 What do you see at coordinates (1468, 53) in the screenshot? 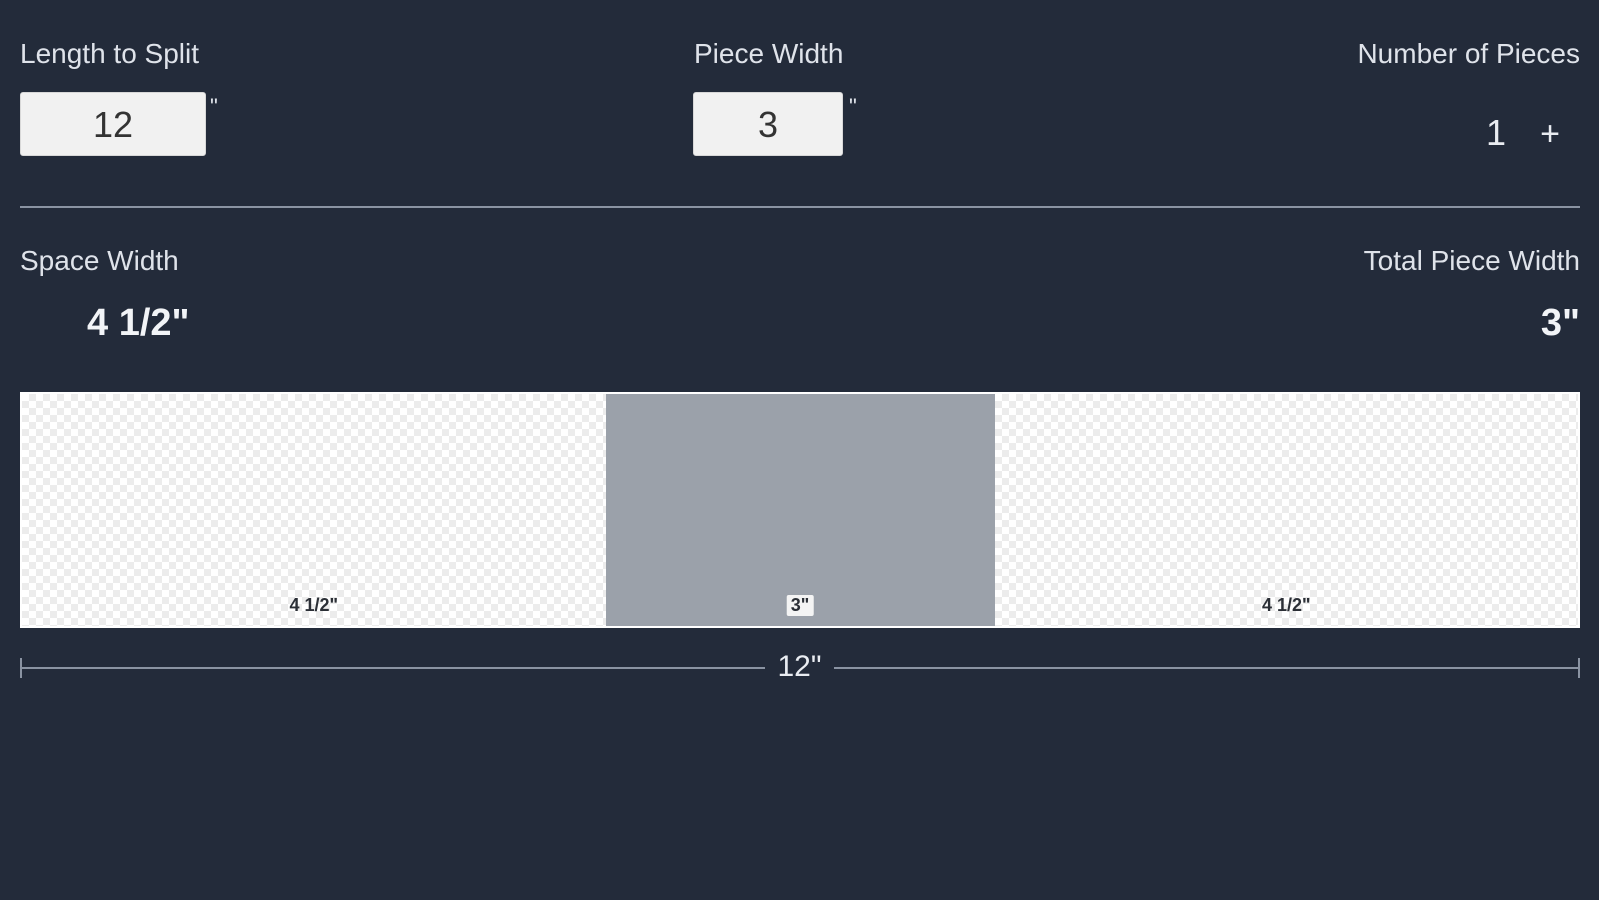
I see `number-of-pieces-label: Number of Pieces` at bounding box center [1468, 53].